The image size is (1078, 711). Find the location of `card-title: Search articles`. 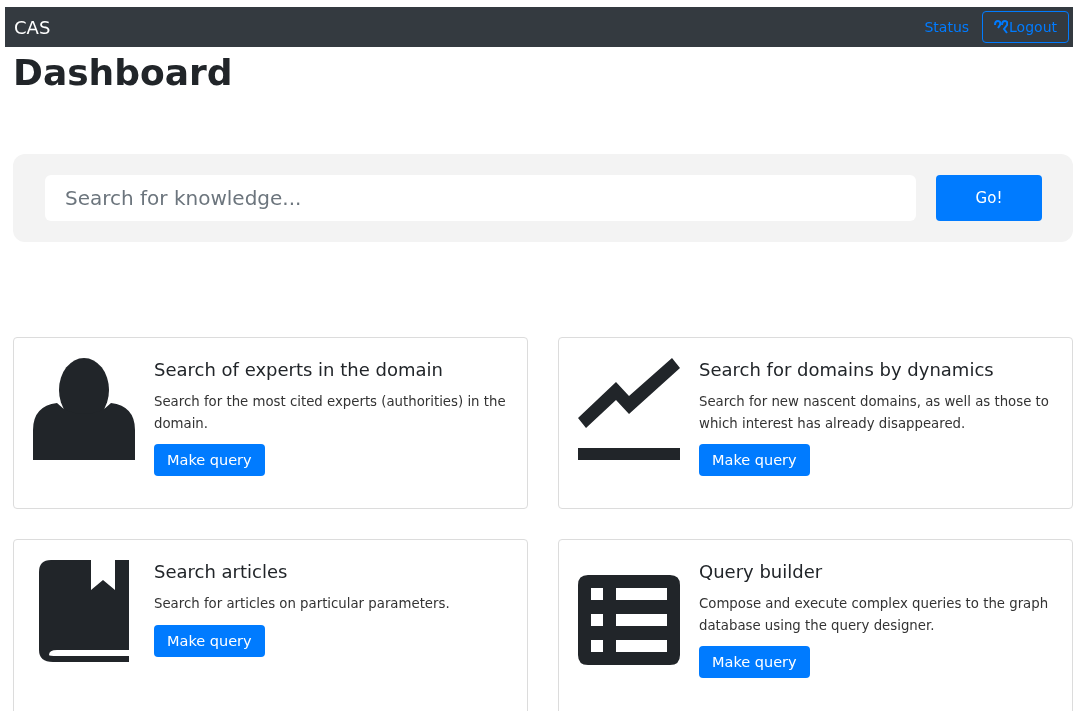

card-title: Search articles is located at coordinates (221, 572).